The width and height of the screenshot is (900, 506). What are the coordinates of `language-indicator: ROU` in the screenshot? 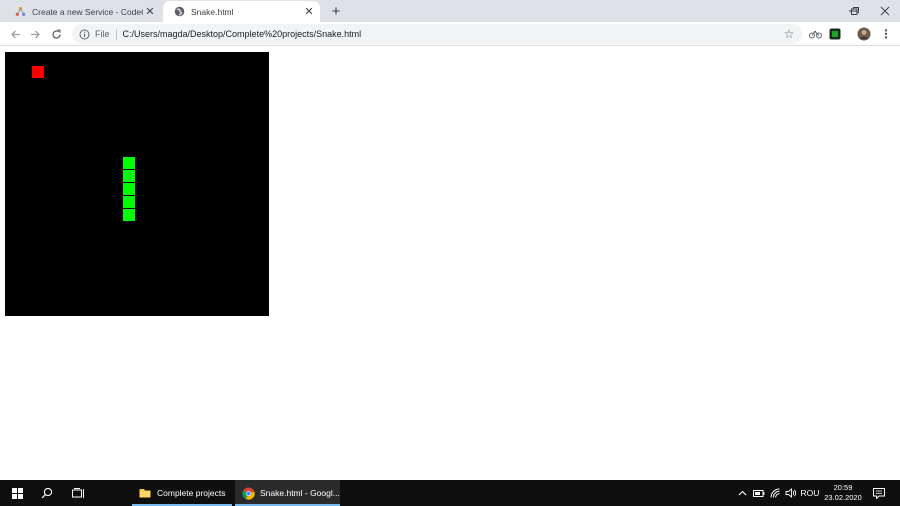 It's located at (810, 493).